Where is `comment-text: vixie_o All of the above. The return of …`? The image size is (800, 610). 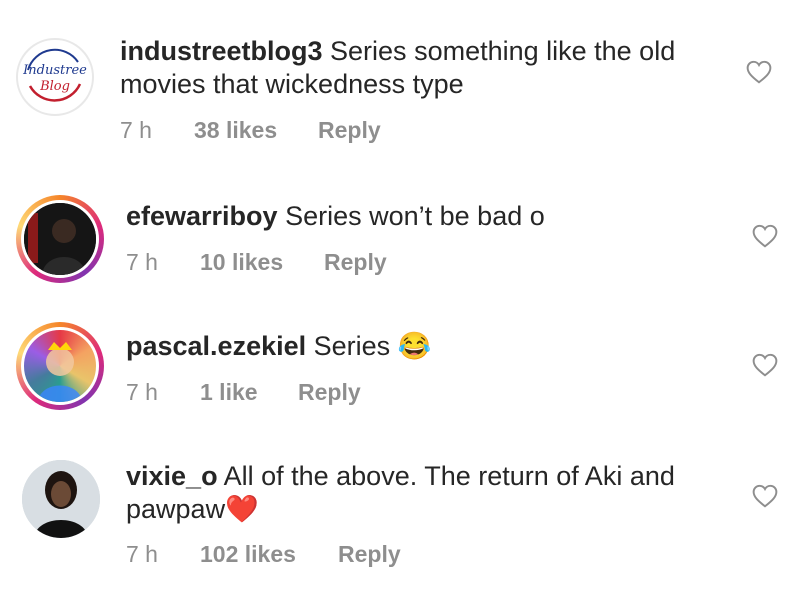
comment-text: vixie_o All of the above. The return of … is located at coordinates (426, 493).